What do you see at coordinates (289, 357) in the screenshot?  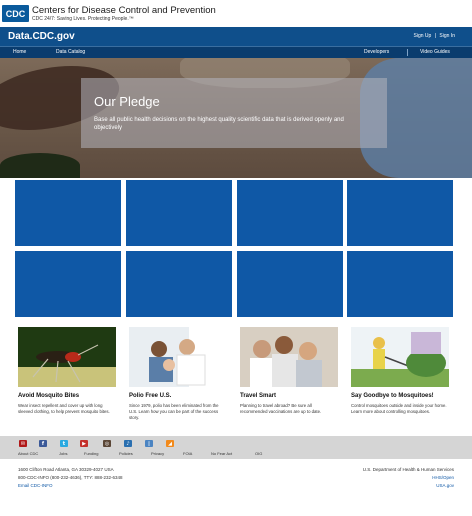 I see `travel-image` at bounding box center [289, 357].